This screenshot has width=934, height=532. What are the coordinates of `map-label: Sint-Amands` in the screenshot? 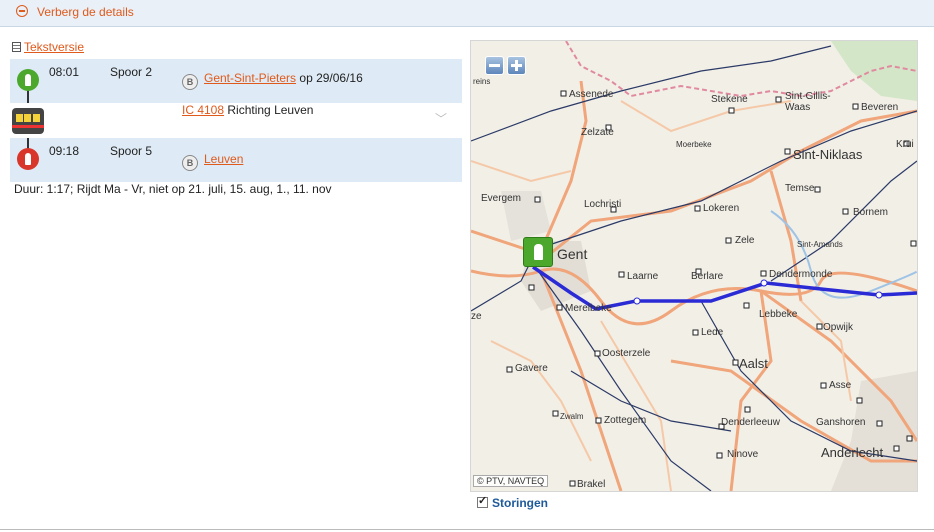 It's located at (820, 244).